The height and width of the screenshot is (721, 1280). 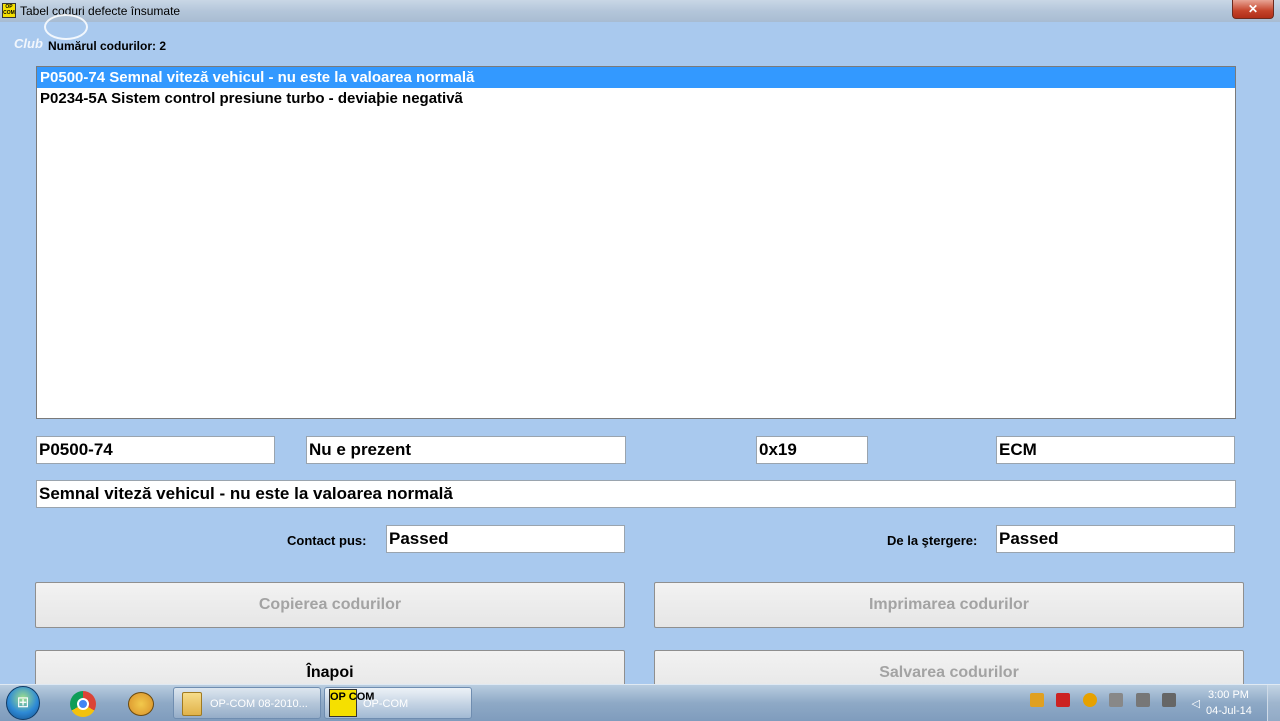 I want to click on watermark-logo-icon, so click(x=66, y=27).